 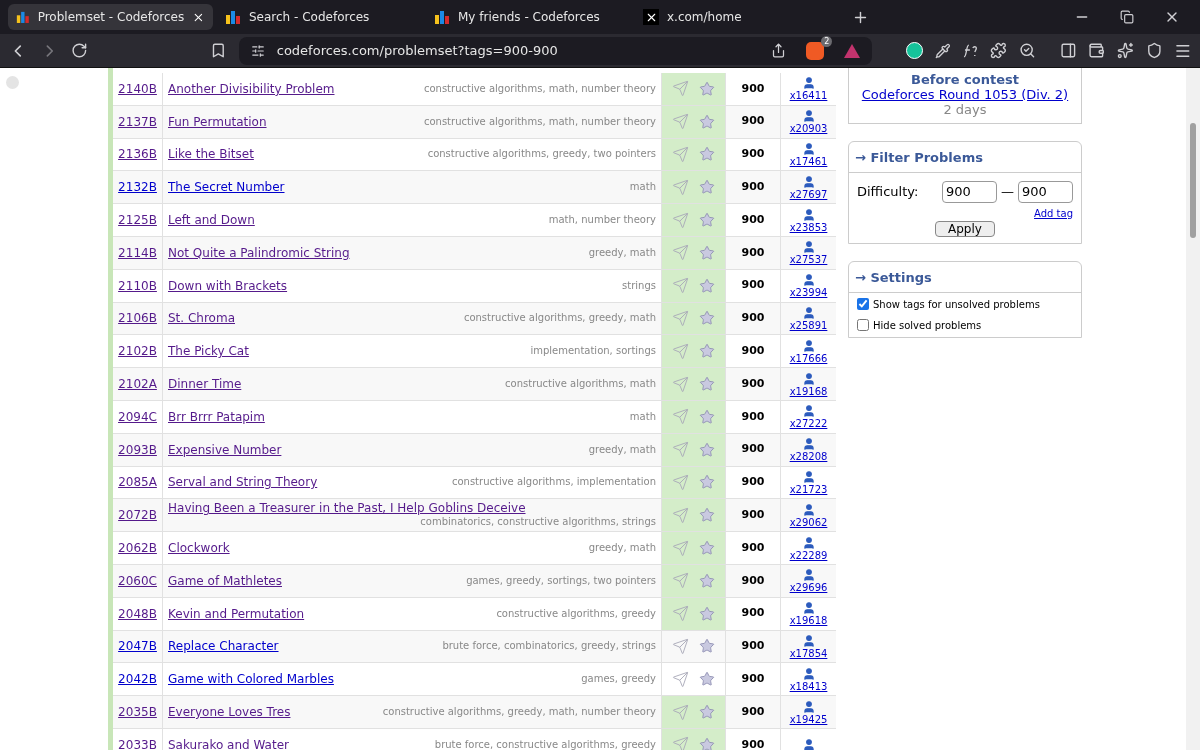 What do you see at coordinates (137, 187) in the screenshot?
I see `problem-id-link: 2132B` at bounding box center [137, 187].